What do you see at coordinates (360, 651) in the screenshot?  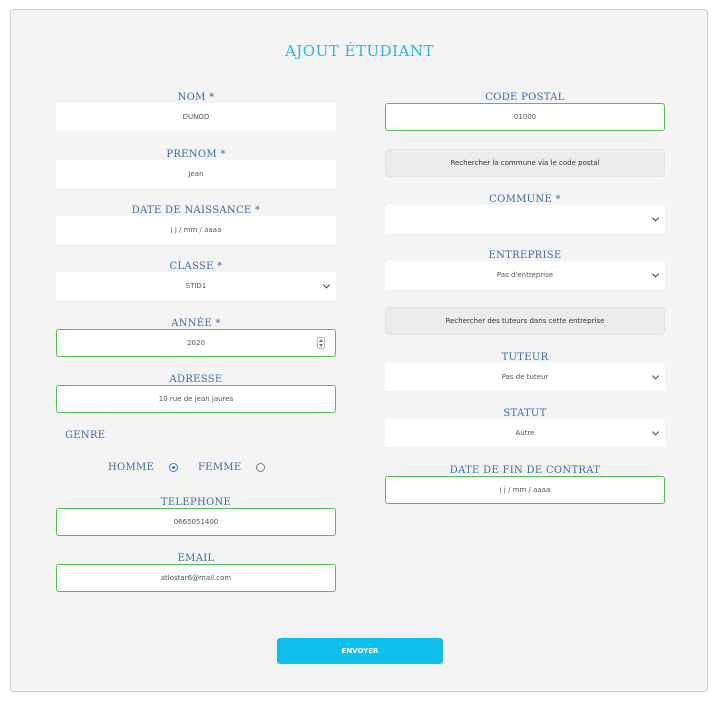 I see `envoyer-button: ENVOYER` at bounding box center [360, 651].